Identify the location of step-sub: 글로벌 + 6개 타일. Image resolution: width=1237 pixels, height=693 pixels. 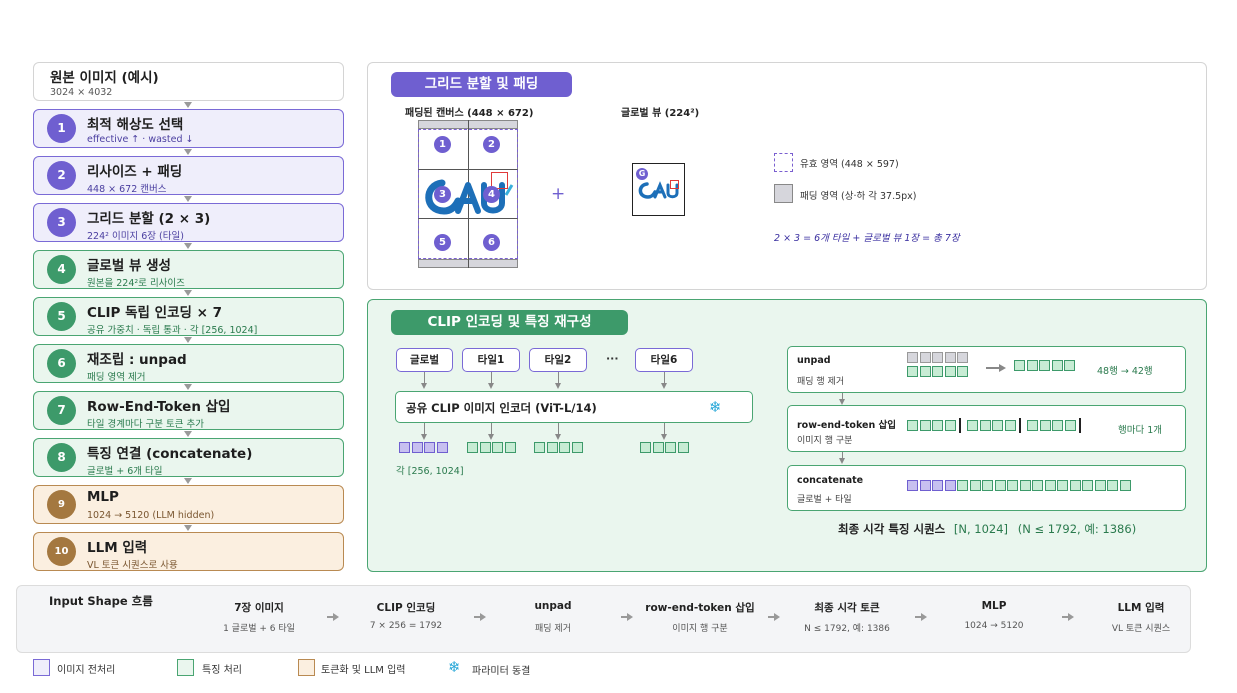
(125, 471).